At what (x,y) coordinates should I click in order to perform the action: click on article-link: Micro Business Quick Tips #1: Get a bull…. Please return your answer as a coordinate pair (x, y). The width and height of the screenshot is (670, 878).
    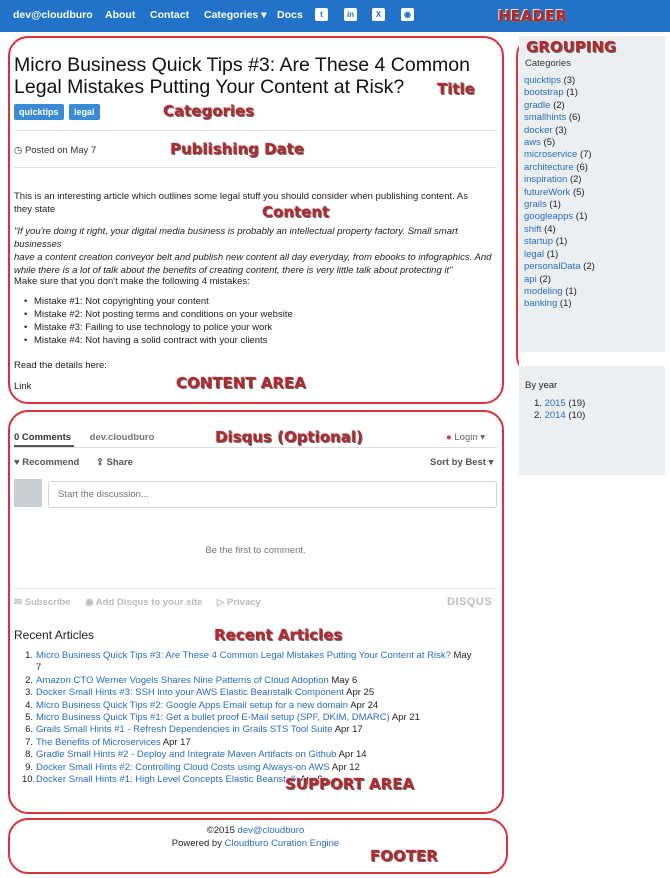
    Looking at the image, I should click on (213, 717).